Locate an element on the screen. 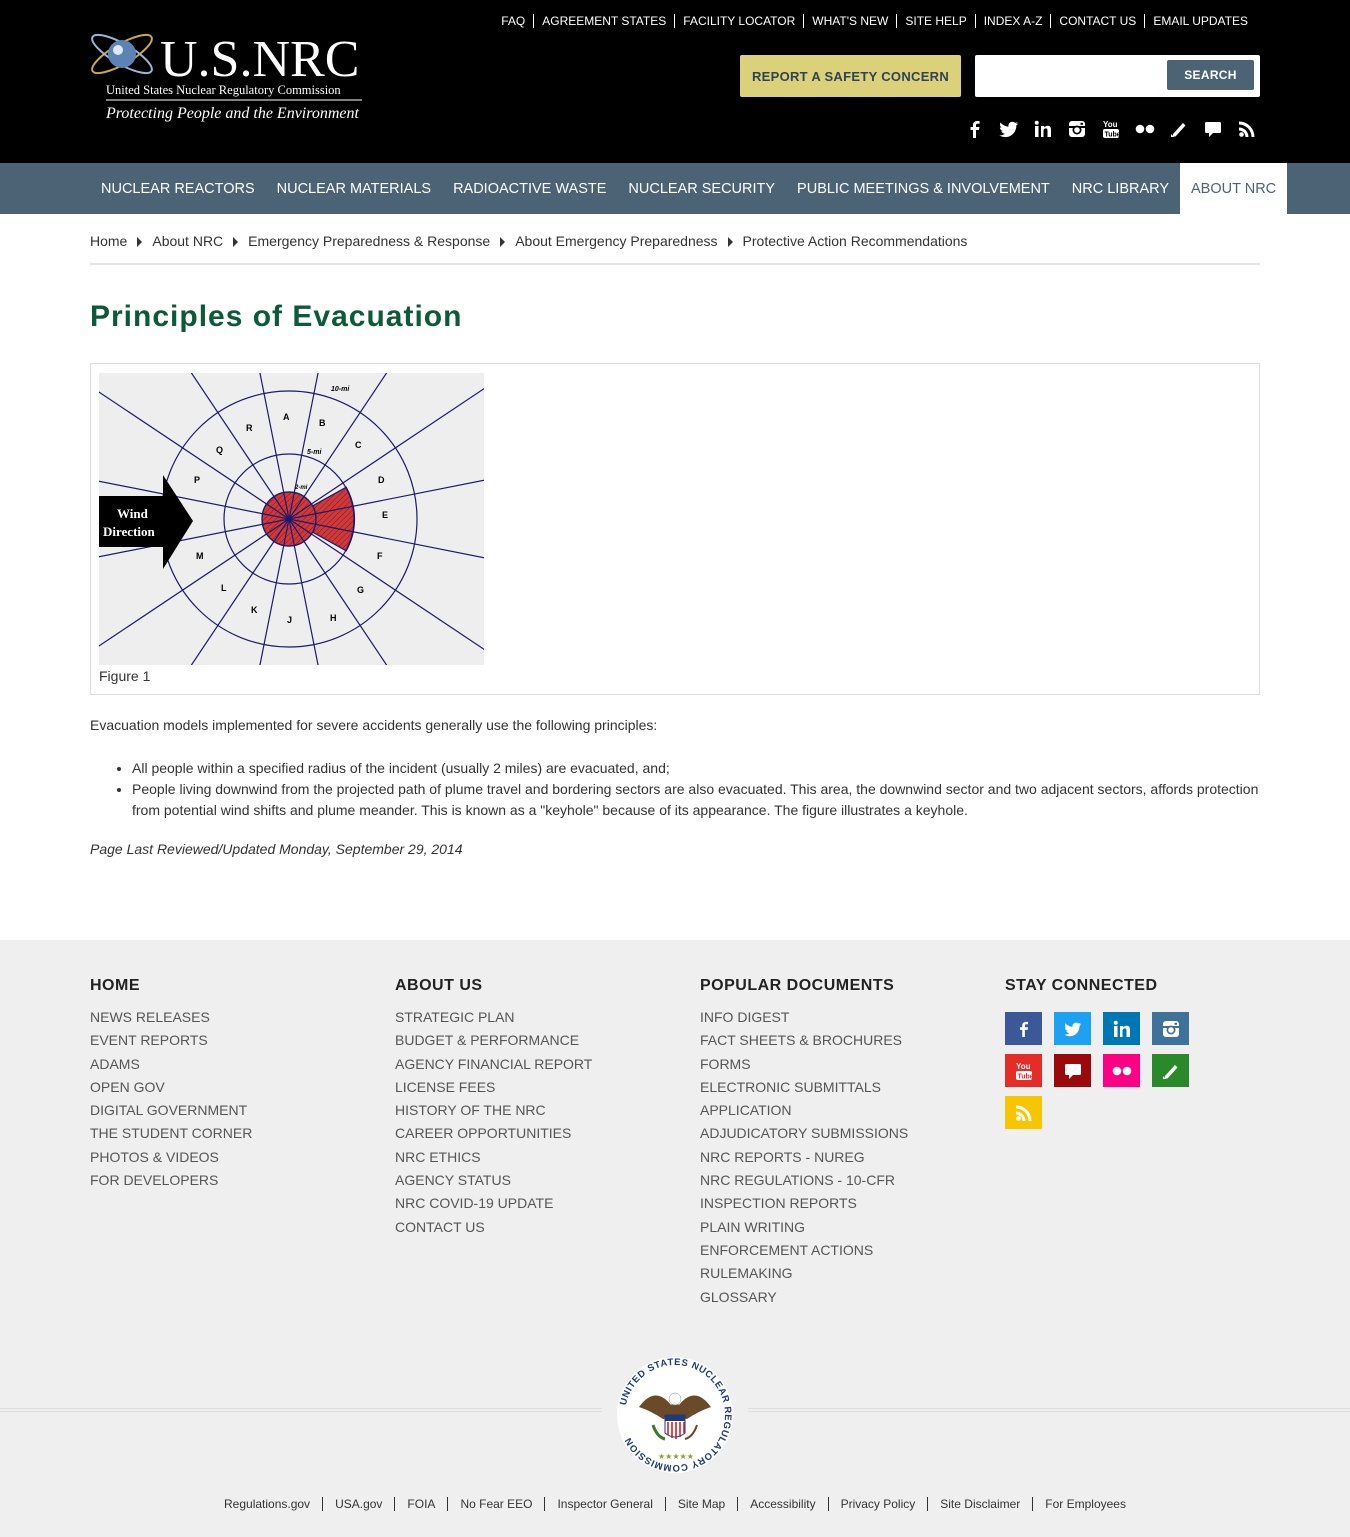 The width and height of the screenshot is (1350, 1537). footer-link: ADAMS is located at coordinates (171, 1064).